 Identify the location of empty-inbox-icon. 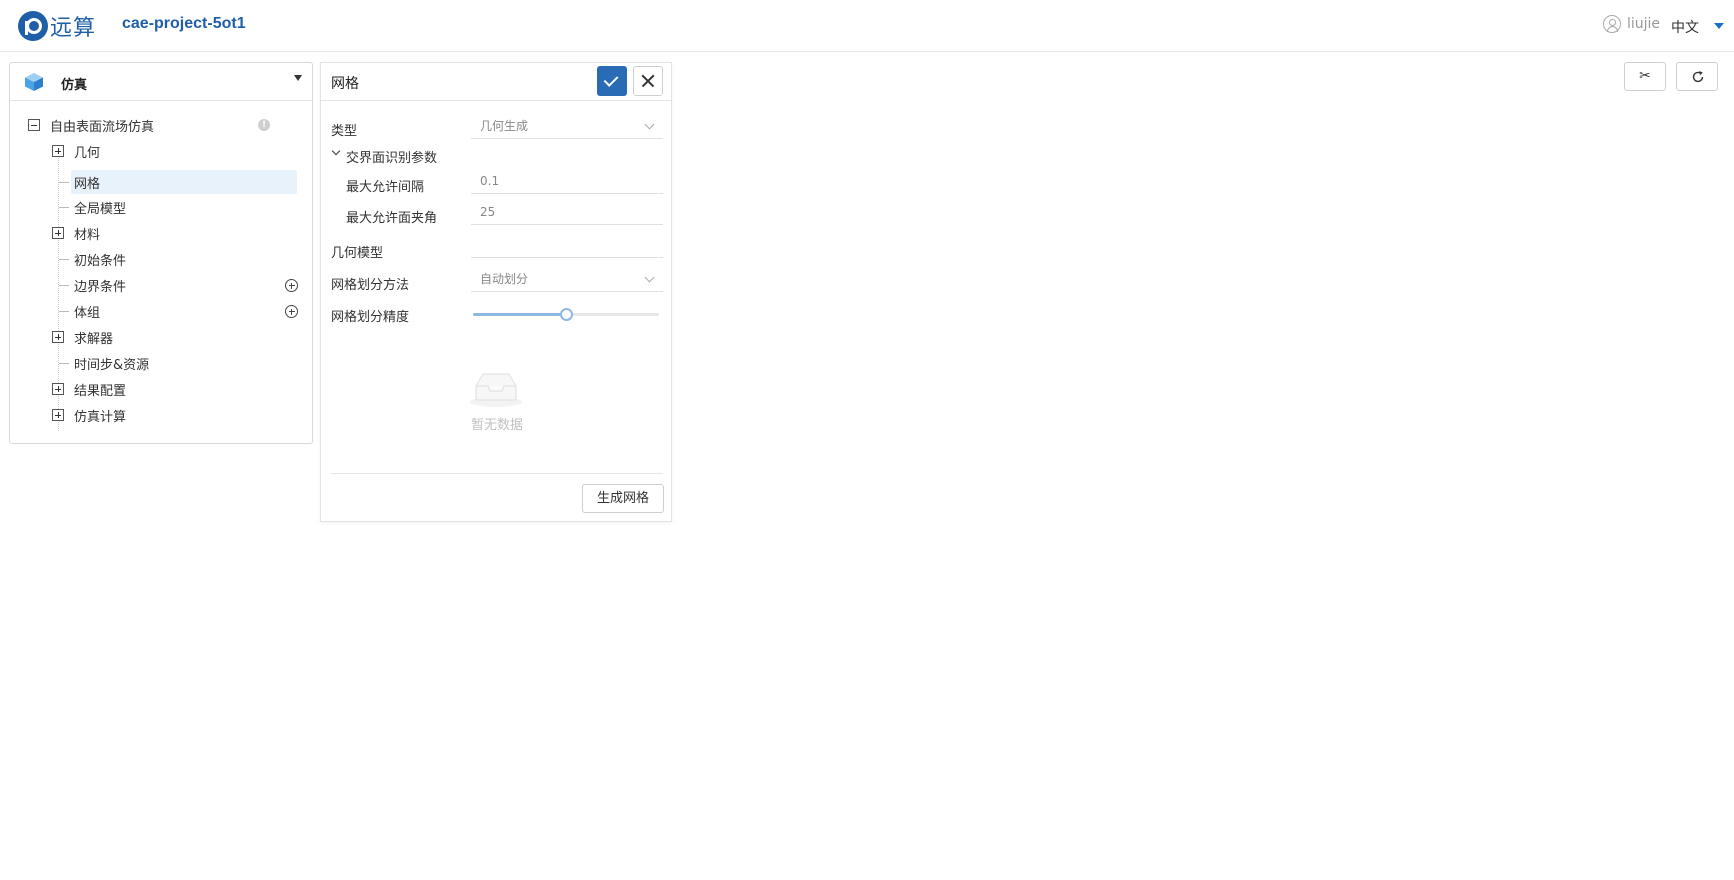
(496, 390).